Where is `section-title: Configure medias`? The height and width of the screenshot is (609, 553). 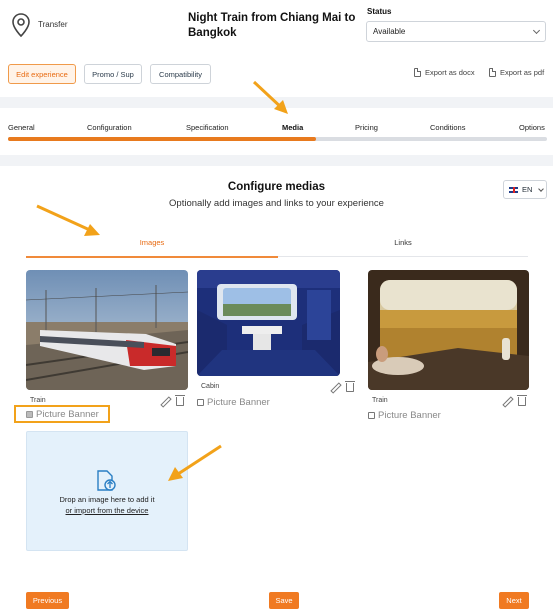
section-title: Configure medias is located at coordinates (276, 187).